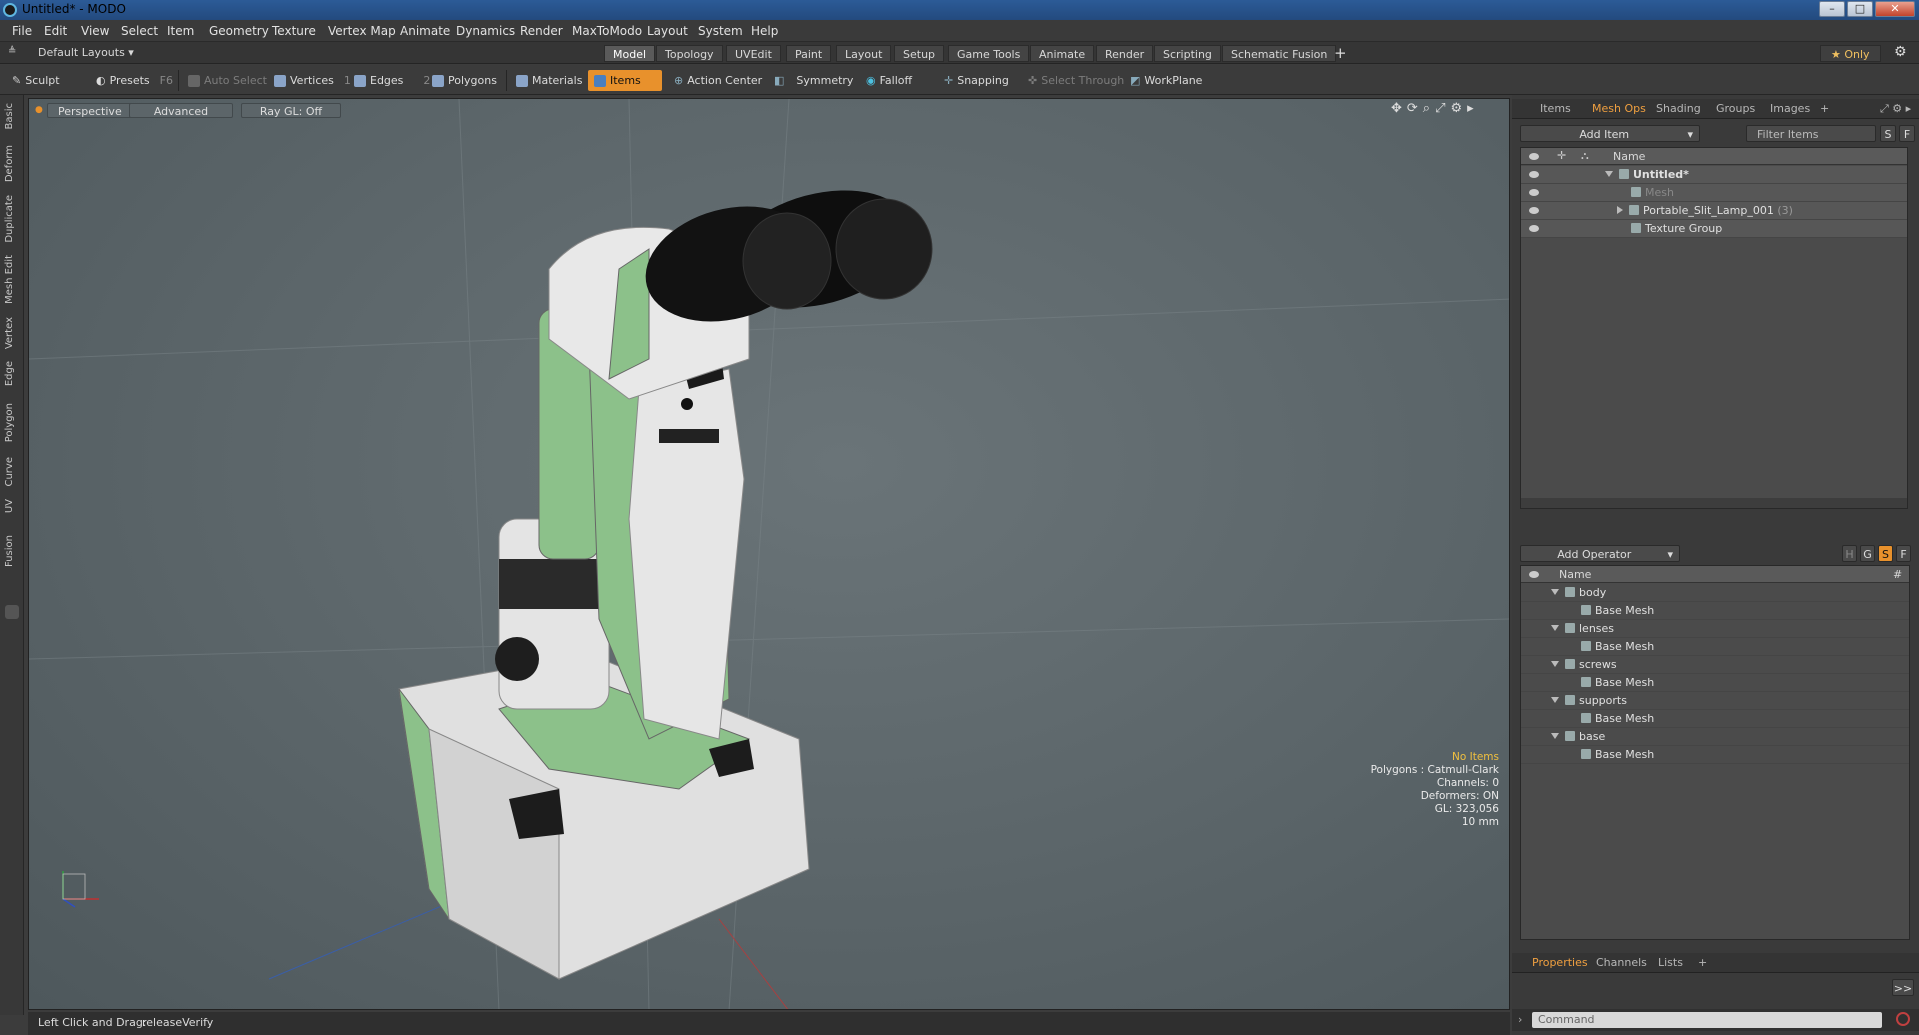 The height and width of the screenshot is (1035, 1919). What do you see at coordinates (9, 422) in the screenshot?
I see `vtab-polygon: Polygon` at bounding box center [9, 422].